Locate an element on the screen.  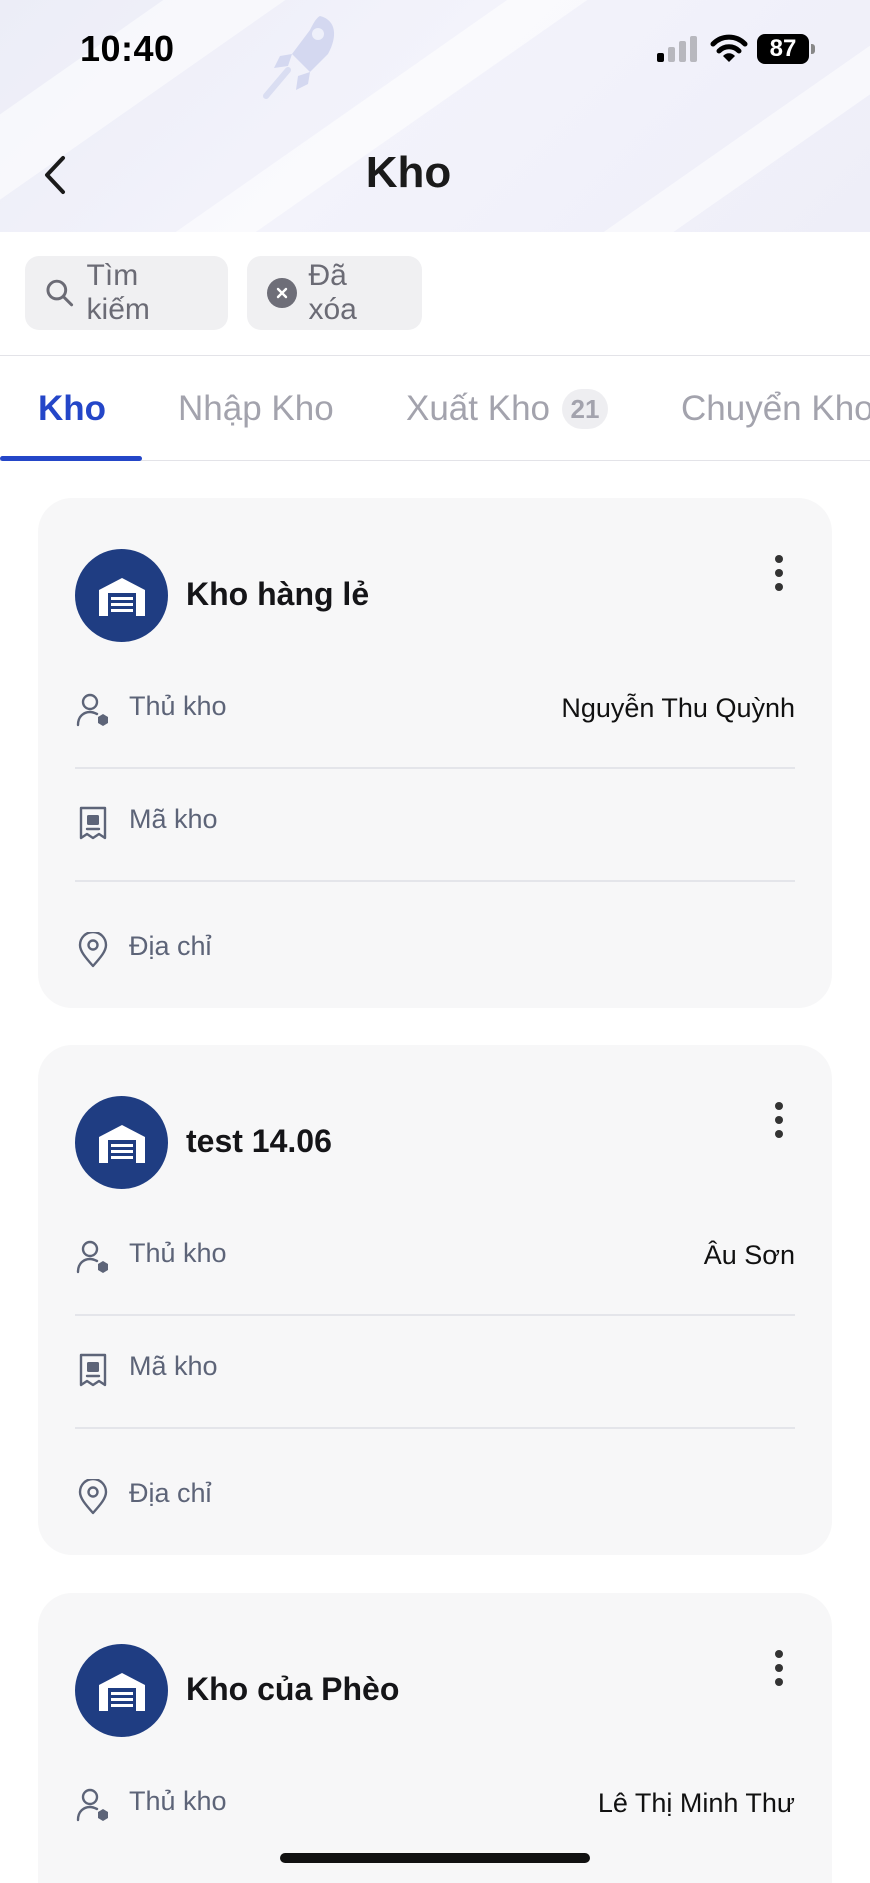
tab-kho: Kho is located at coordinates (72, 409).